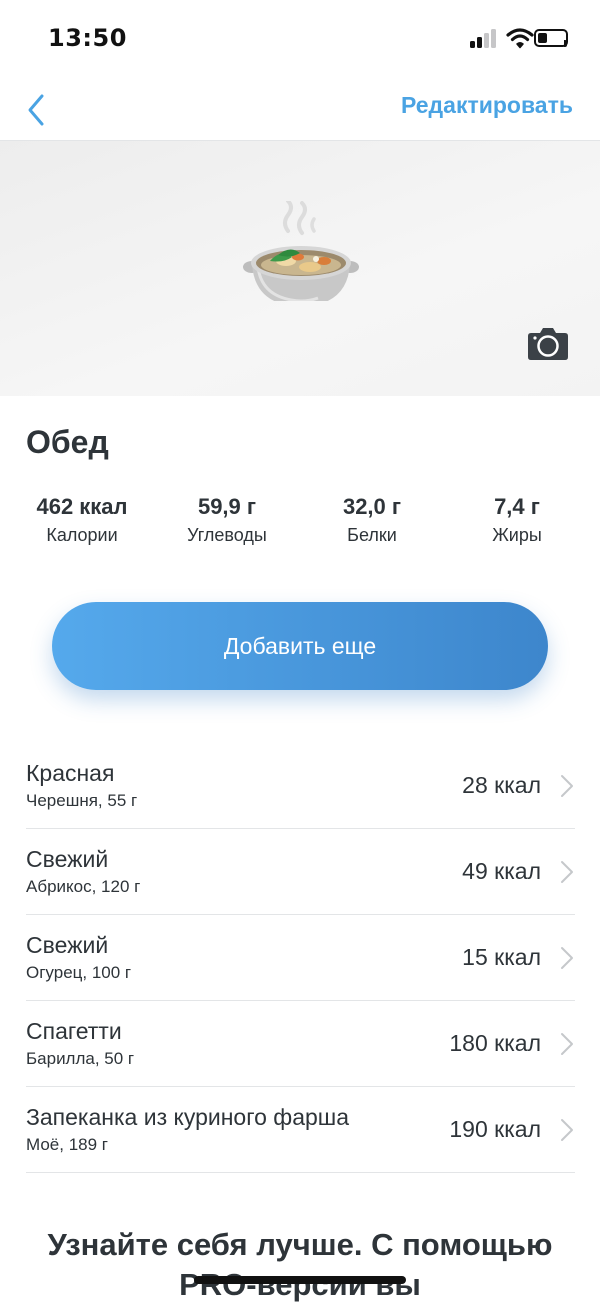 This screenshot has height=1305, width=600. What do you see at coordinates (82, 535) in the screenshot?
I see `nutrient-label: Калории` at bounding box center [82, 535].